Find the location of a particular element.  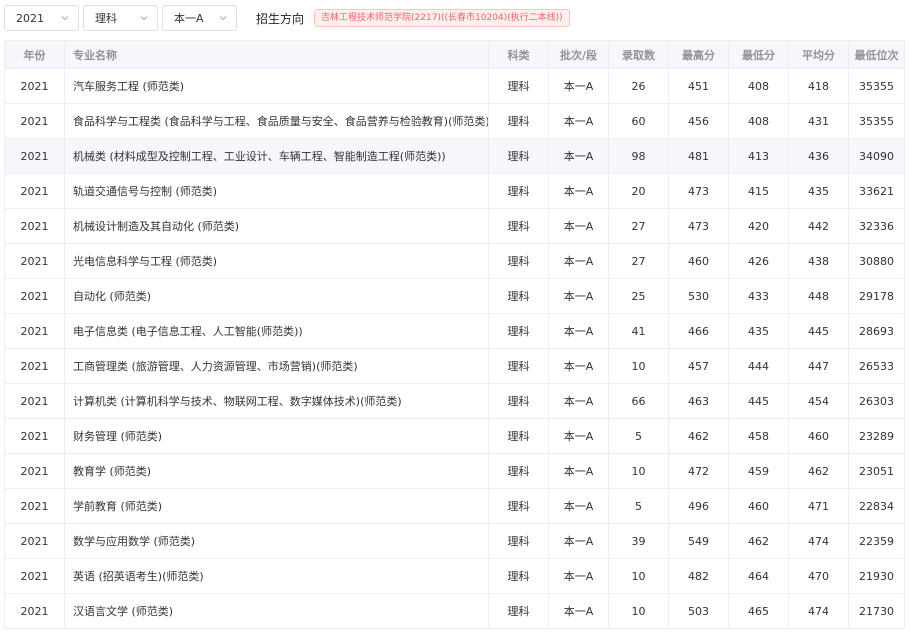

cell-major: 财务管理 (师范类) is located at coordinates (276, 436).